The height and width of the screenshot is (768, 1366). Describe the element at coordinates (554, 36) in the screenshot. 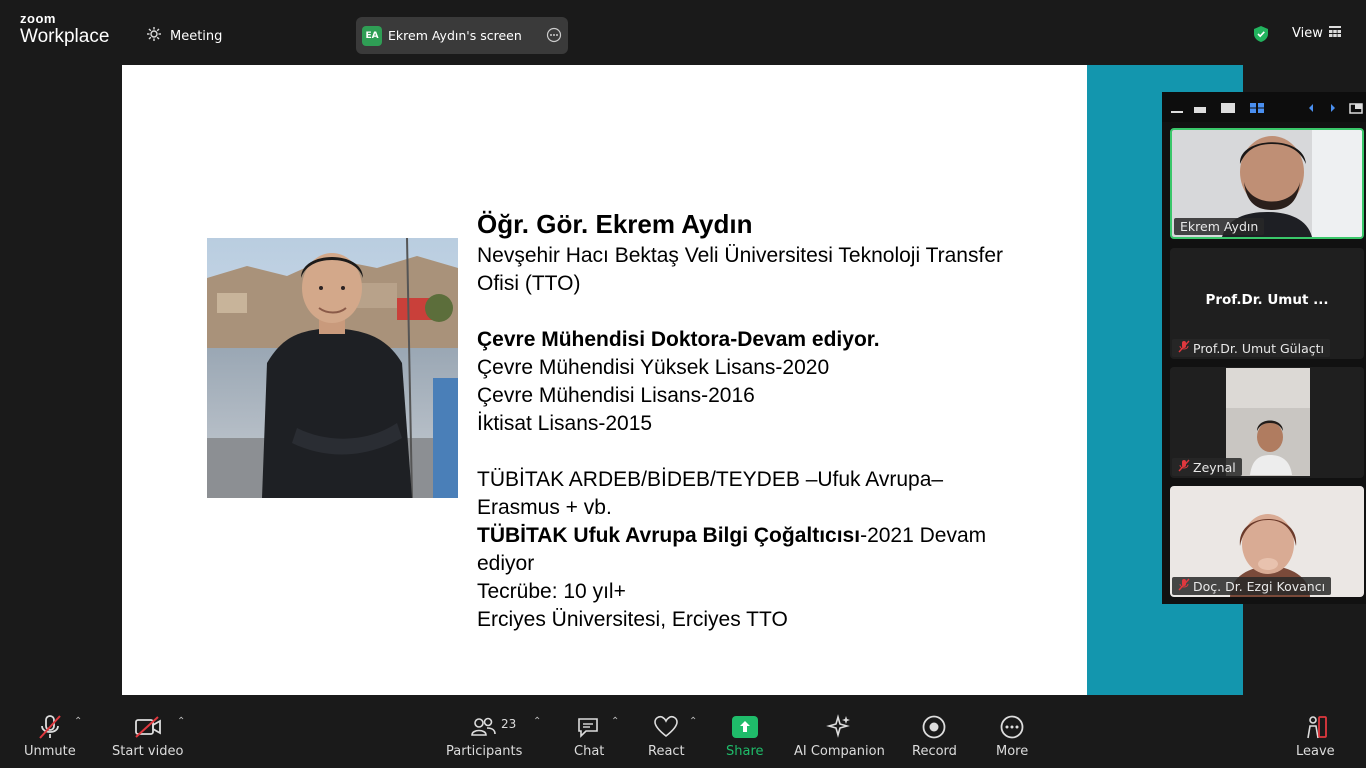

I see `more-options-icon` at that location.